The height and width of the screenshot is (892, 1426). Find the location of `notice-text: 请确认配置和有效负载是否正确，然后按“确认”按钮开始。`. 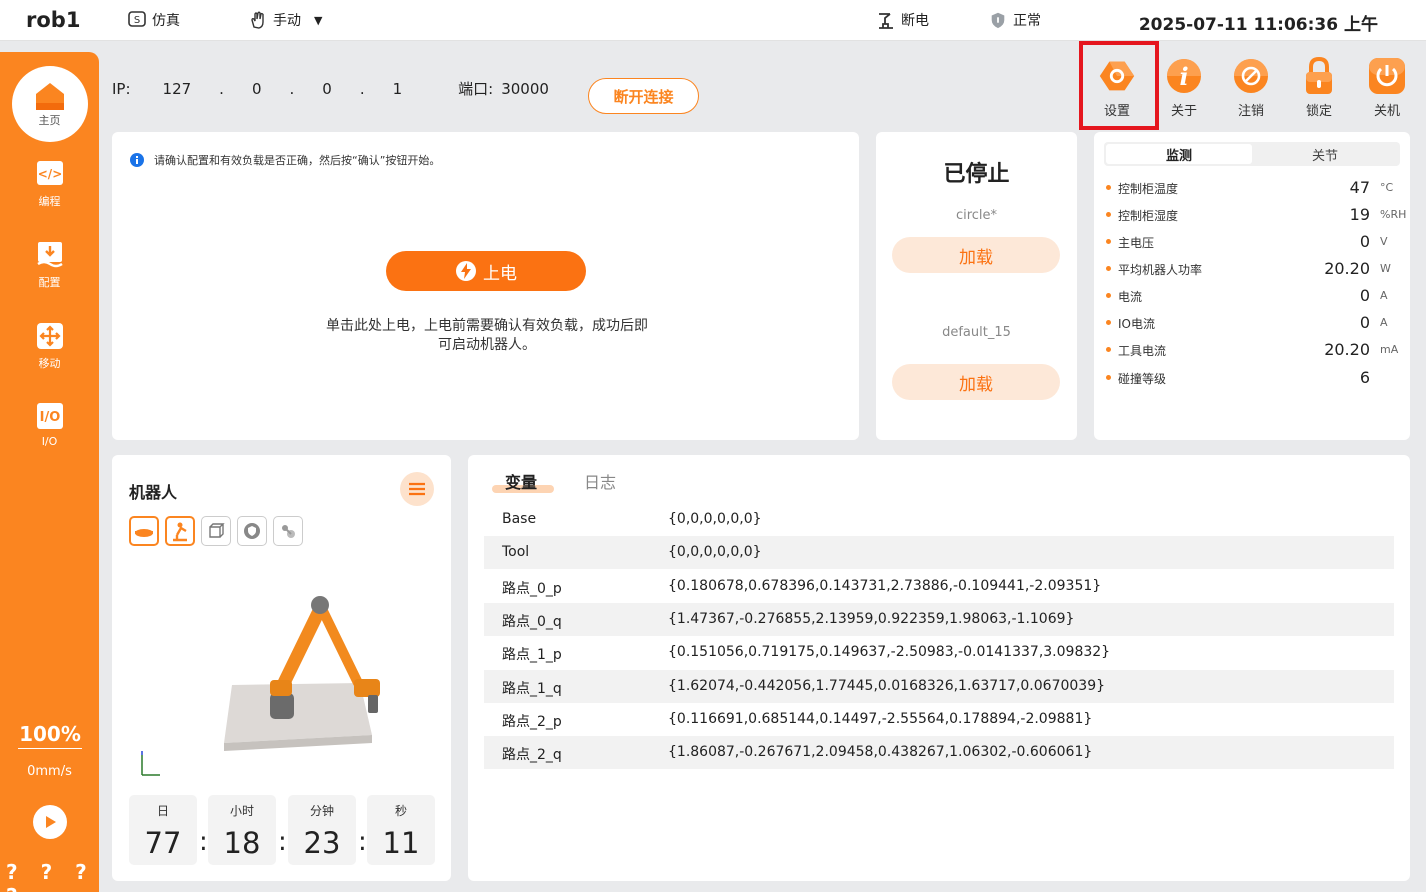

notice-text: 请确认配置和有效负载是否正确，然后按“确认”按钮开始。 is located at coordinates (297, 160).